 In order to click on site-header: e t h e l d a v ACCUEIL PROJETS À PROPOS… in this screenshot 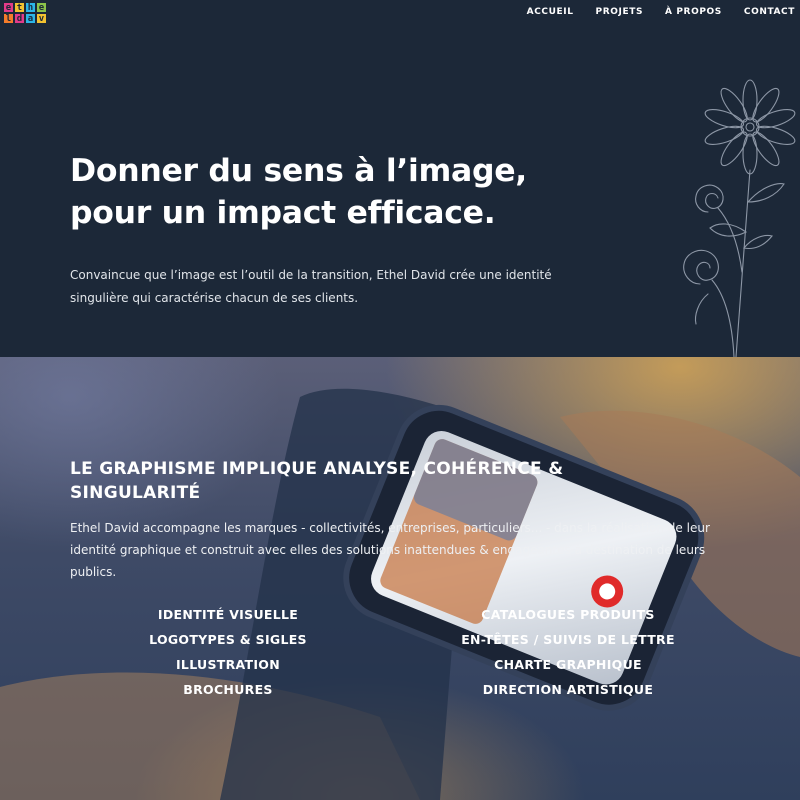, I will do `click(400, 14)`.